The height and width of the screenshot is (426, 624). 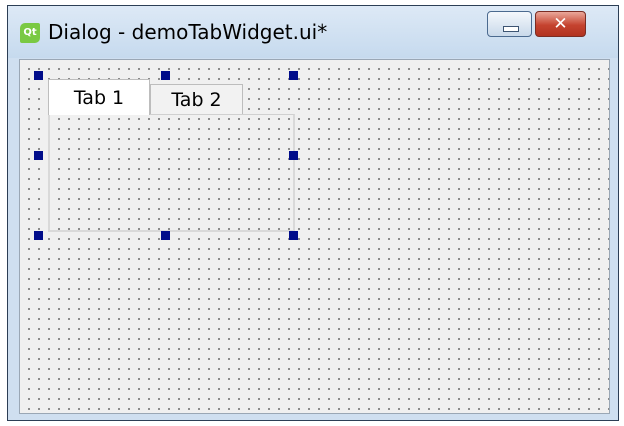 I want to click on selection-handle-bottom-left, so click(x=38, y=235).